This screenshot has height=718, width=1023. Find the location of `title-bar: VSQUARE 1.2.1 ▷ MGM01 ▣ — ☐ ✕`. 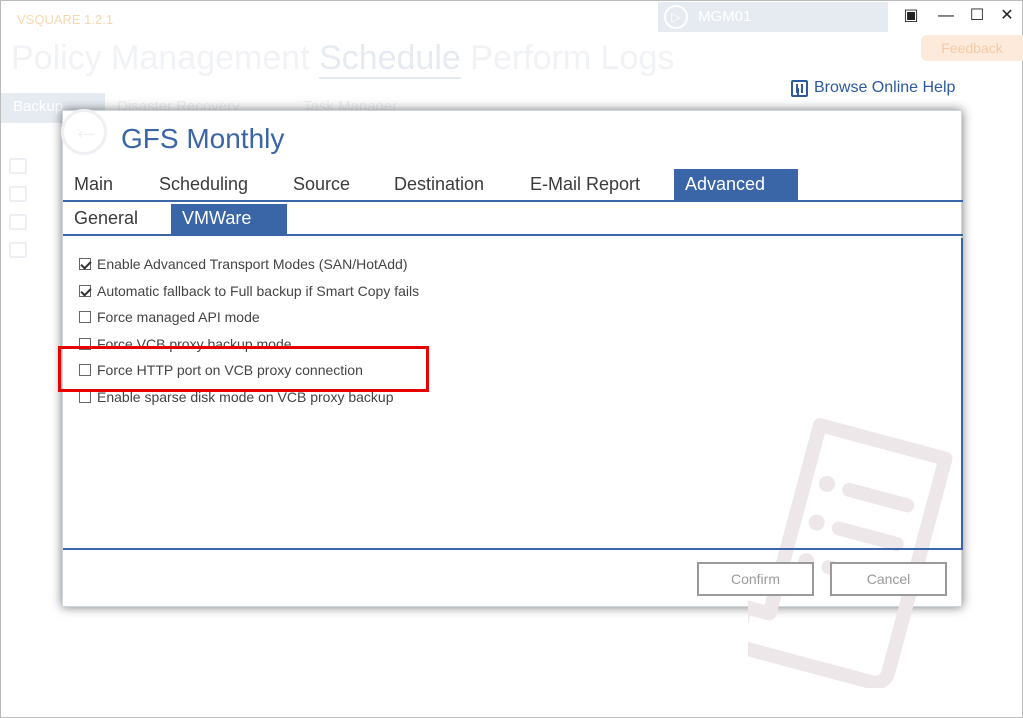

title-bar: VSQUARE 1.2.1 ▷ MGM01 ▣ — ☐ ✕ is located at coordinates (511, 18).